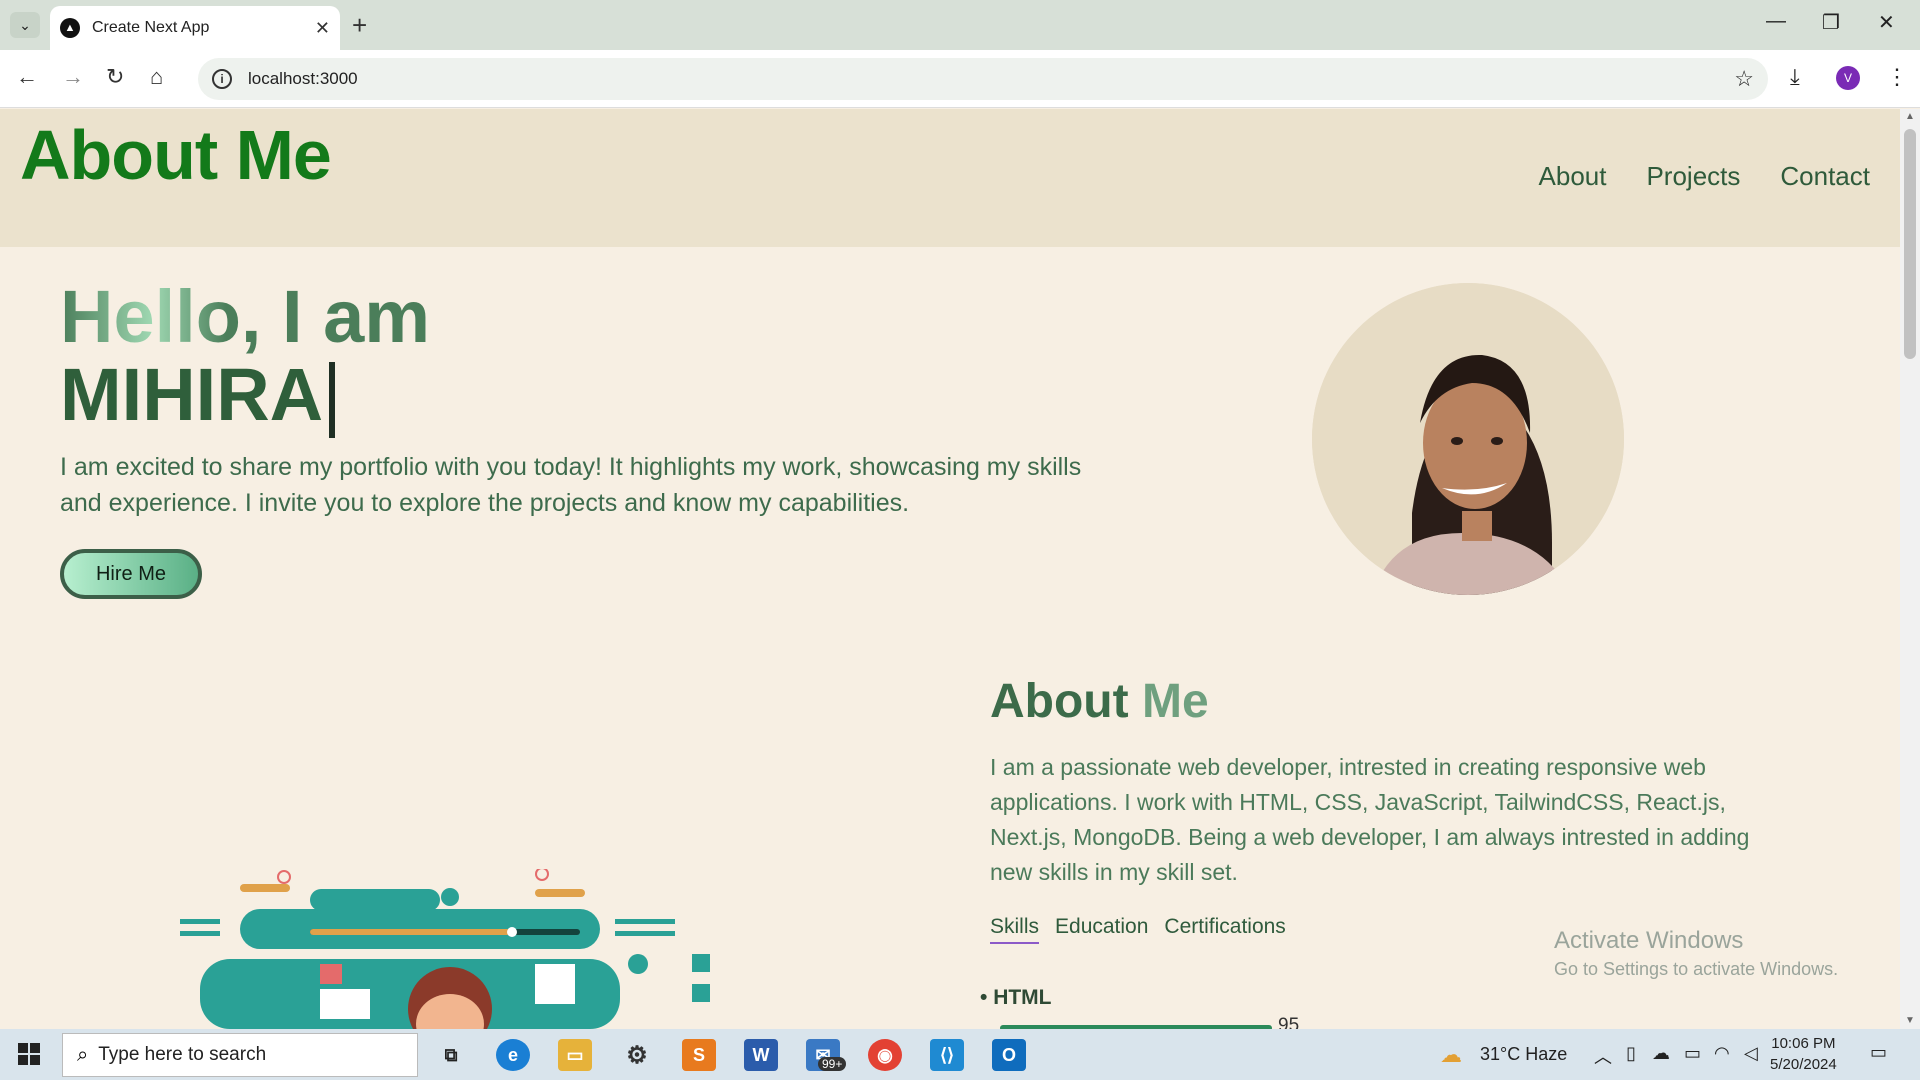  Describe the element at coordinates (1878, 1052) in the screenshot. I see `notifications-icon: ▭` at that location.